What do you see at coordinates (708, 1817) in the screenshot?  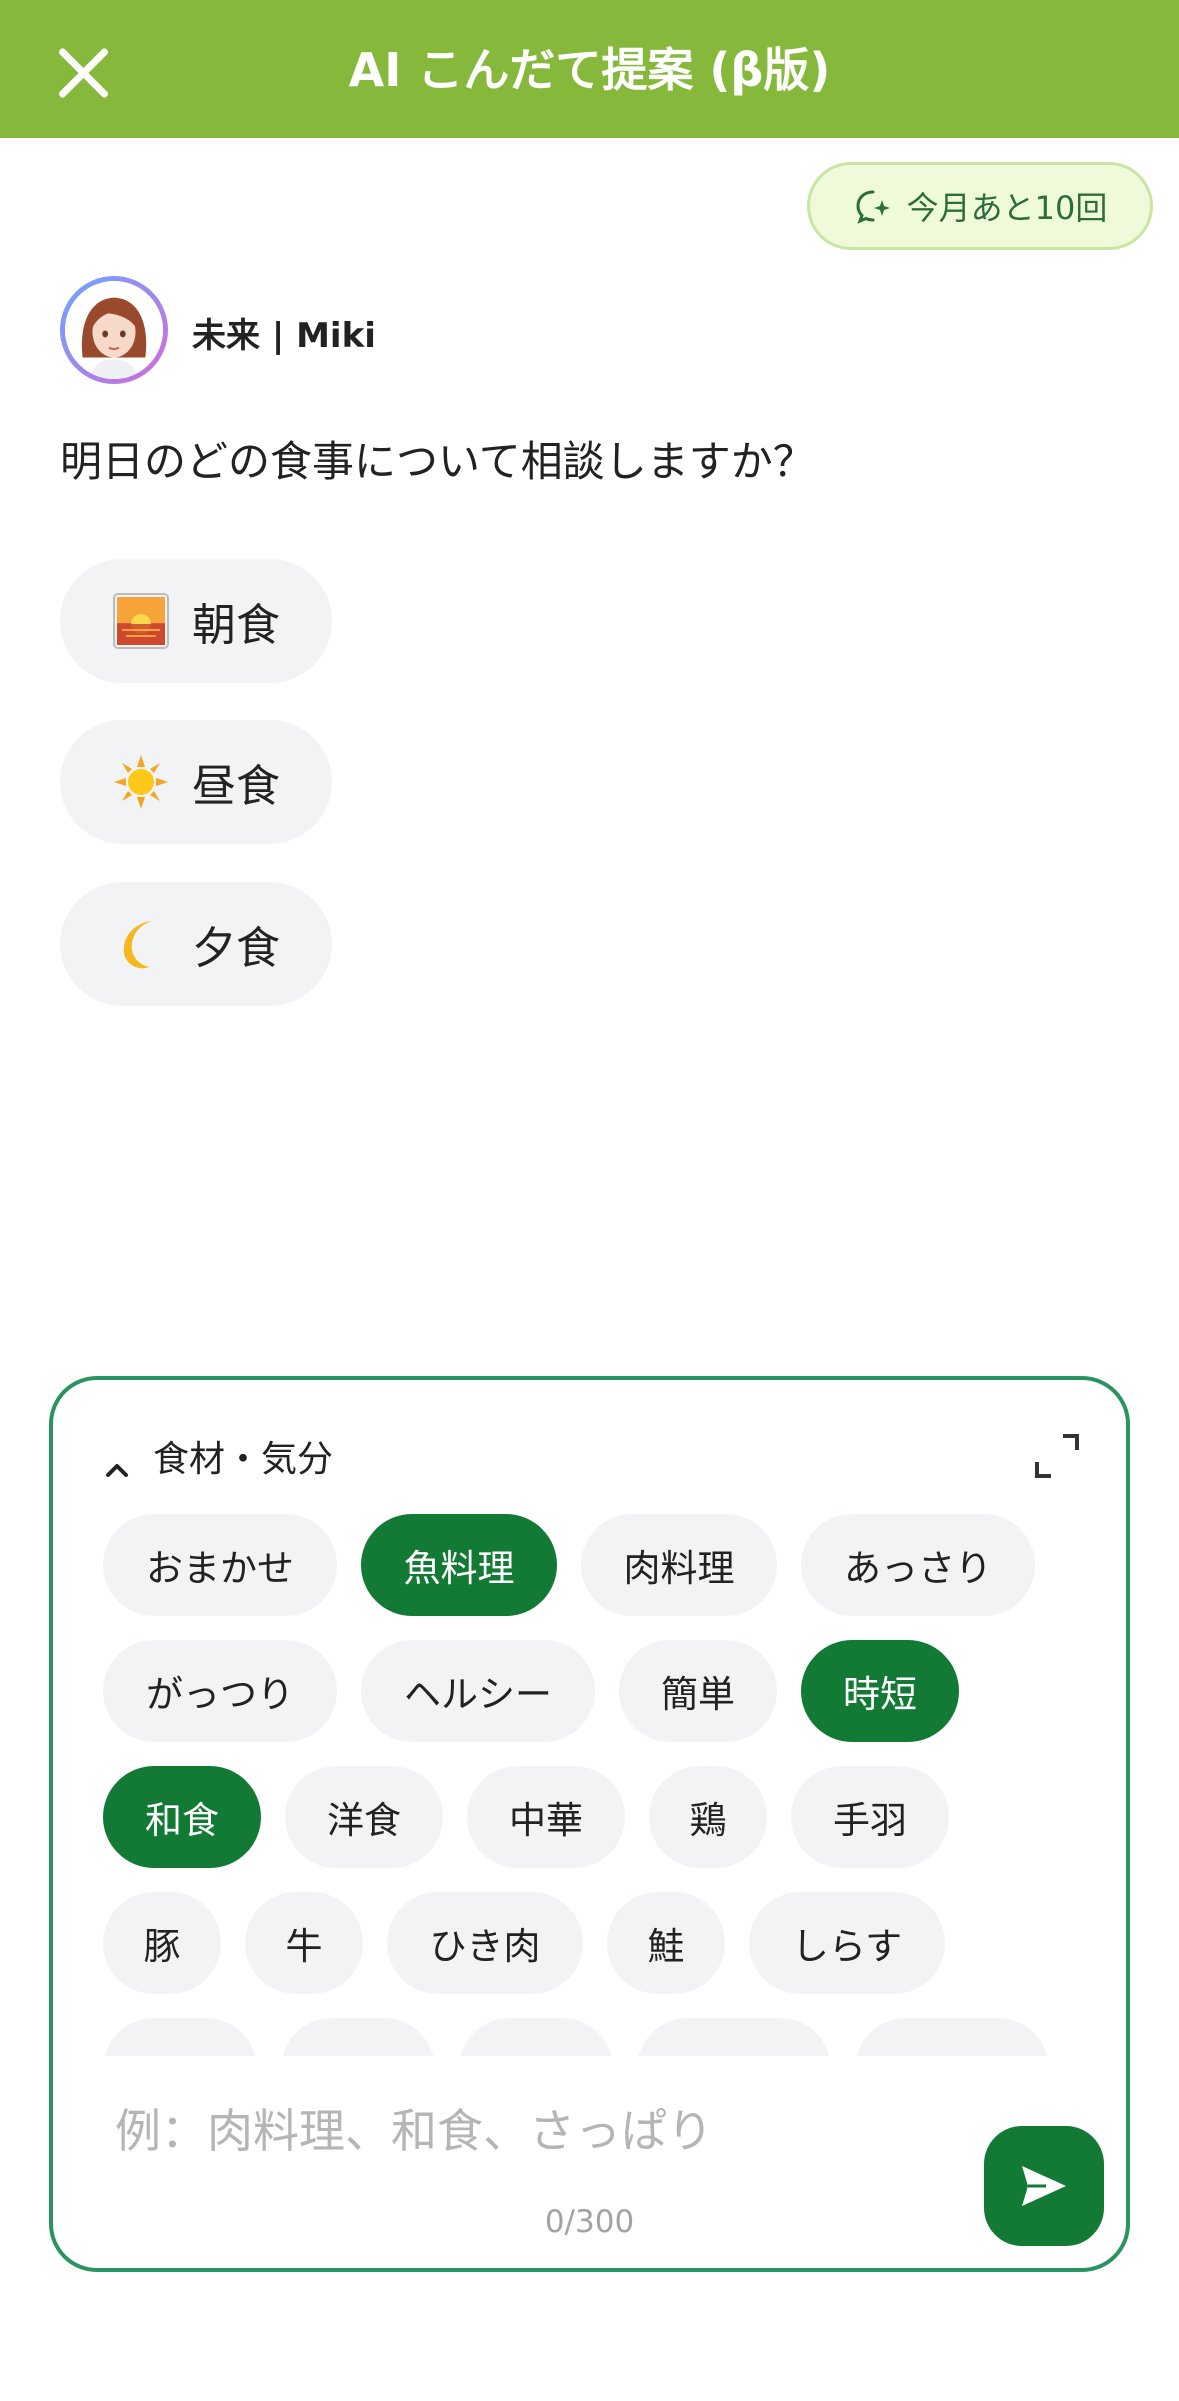 I see `tag-chicken: 鶏` at bounding box center [708, 1817].